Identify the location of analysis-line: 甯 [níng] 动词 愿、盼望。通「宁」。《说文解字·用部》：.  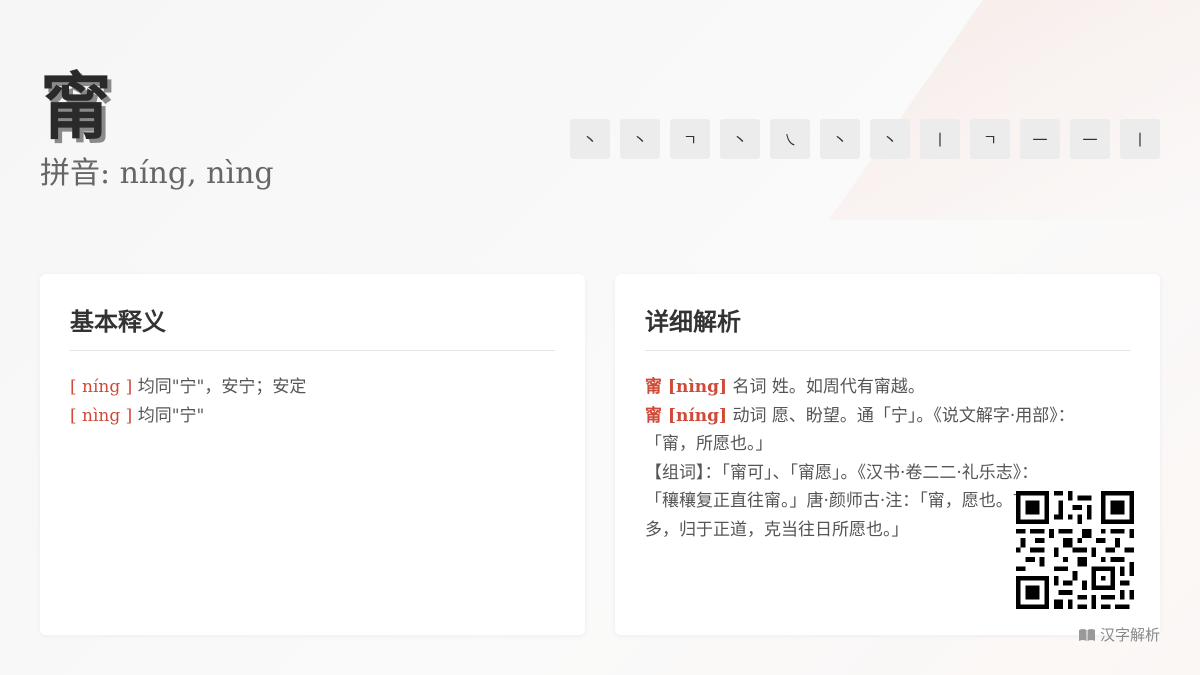
(887, 416).